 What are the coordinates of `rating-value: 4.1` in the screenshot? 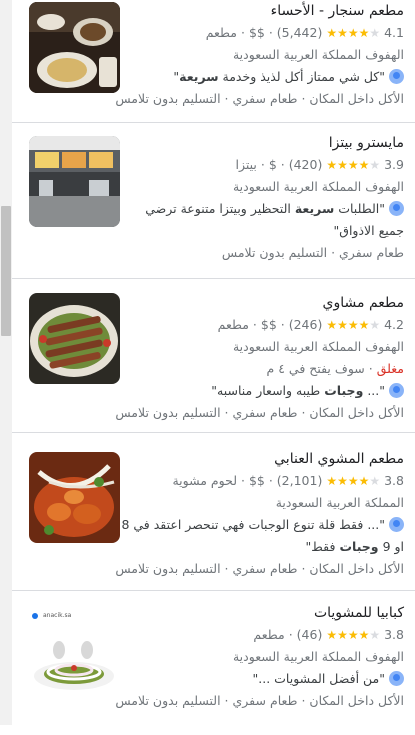 It's located at (394, 32).